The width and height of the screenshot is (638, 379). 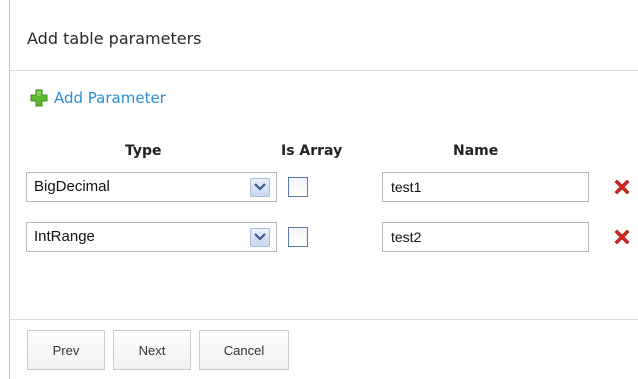 What do you see at coordinates (110, 98) in the screenshot?
I see `add-parameter-label: Add Parameter` at bounding box center [110, 98].